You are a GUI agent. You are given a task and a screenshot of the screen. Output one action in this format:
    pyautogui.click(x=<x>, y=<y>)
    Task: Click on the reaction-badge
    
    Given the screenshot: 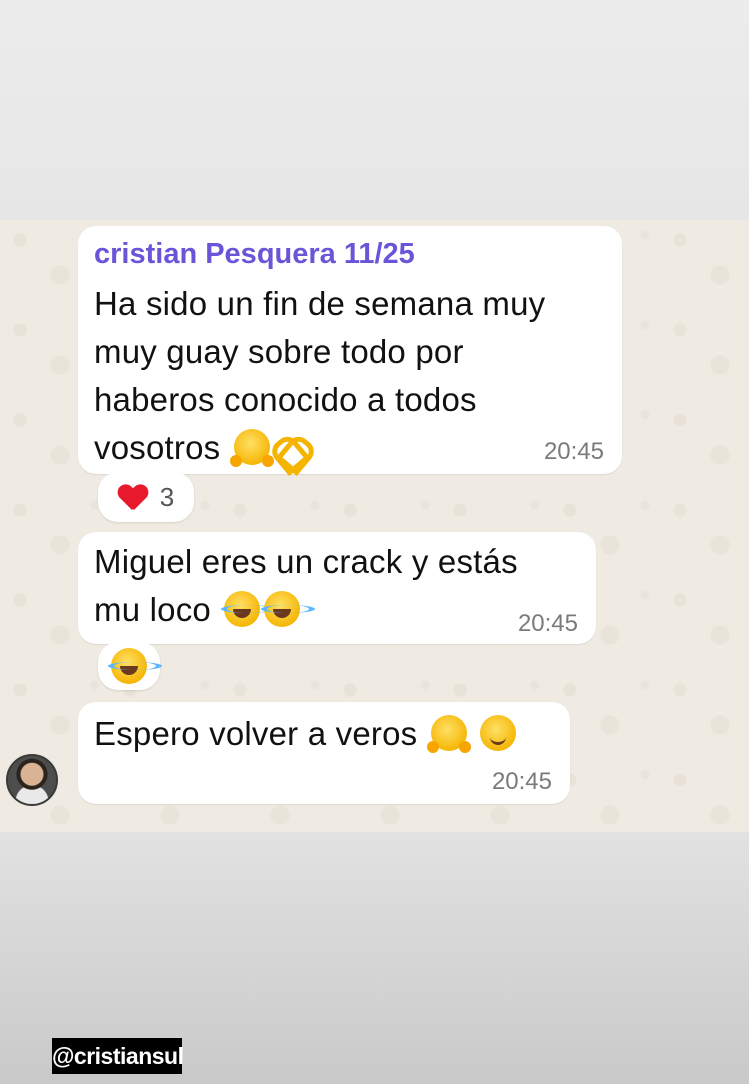 What is the action you would take?
    pyautogui.click(x=130, y=666)
    